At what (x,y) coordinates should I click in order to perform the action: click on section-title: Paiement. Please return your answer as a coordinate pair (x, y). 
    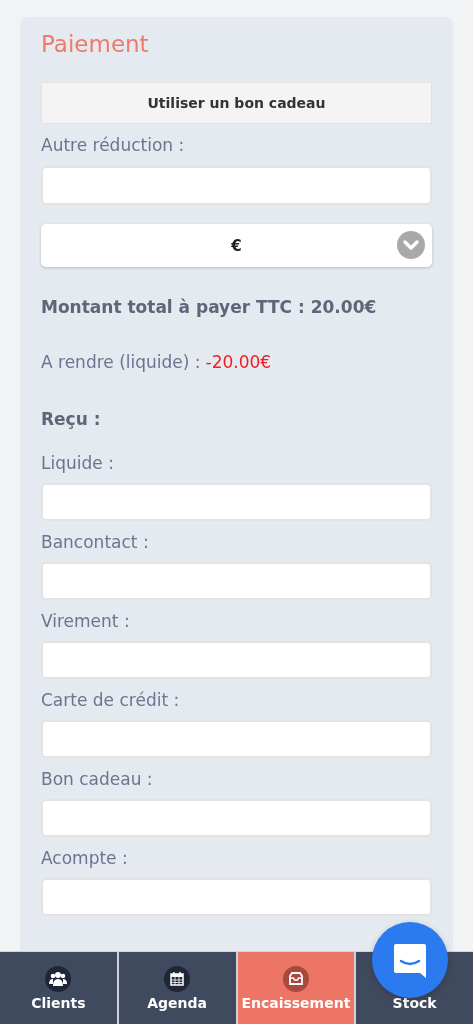
    Looking at the image, I should click on (95, 44).